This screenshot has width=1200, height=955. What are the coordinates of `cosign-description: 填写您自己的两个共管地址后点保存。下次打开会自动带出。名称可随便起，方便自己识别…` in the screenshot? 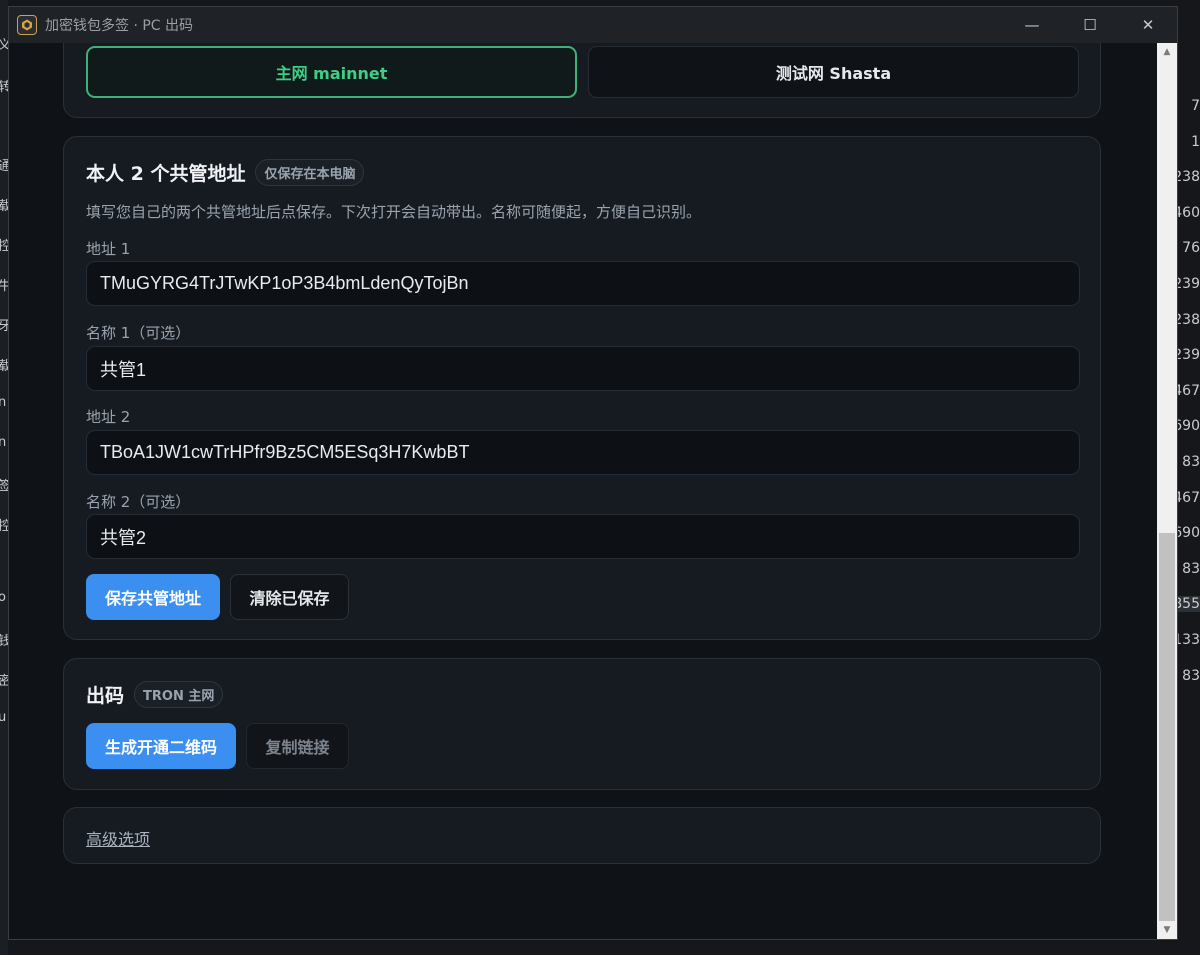 It's located at (394, 212).